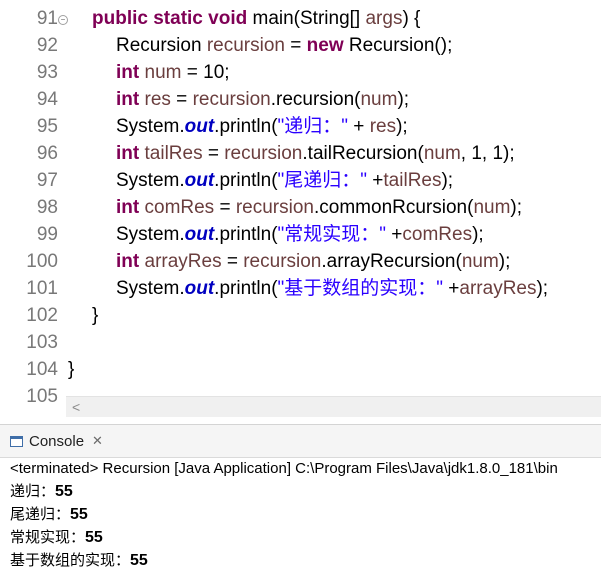 Image resolution: width=601 pixels, height=582 pixels. Describe the element at coordinates (334, 99) in the screenshot. I see `code-line-94: int res = recursion.recursion(num);` at that location.